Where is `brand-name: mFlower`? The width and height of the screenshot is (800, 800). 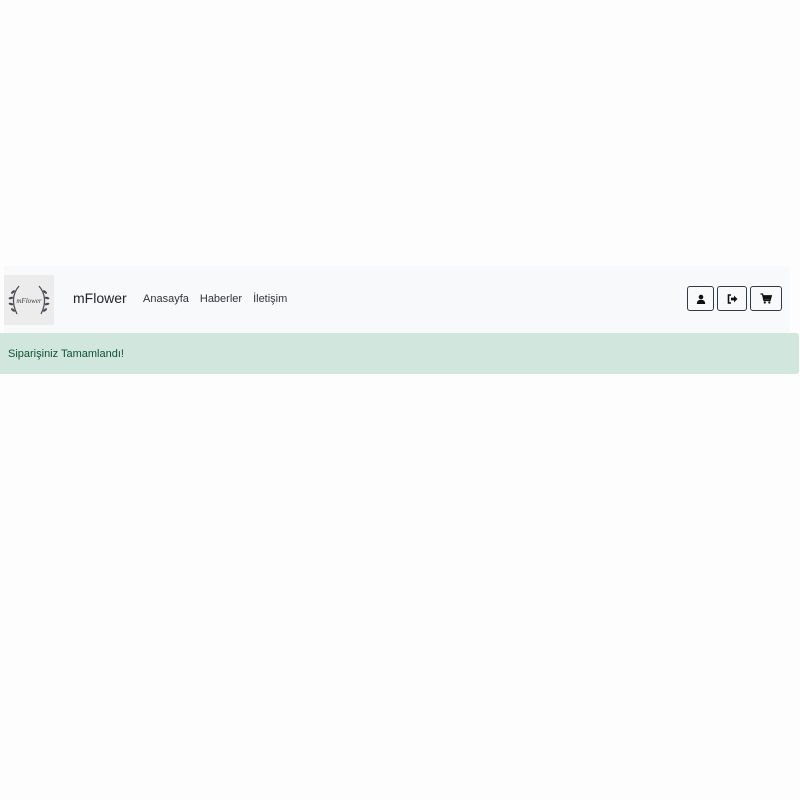
brand-name: mFlower is located at coordinates (100, 298).